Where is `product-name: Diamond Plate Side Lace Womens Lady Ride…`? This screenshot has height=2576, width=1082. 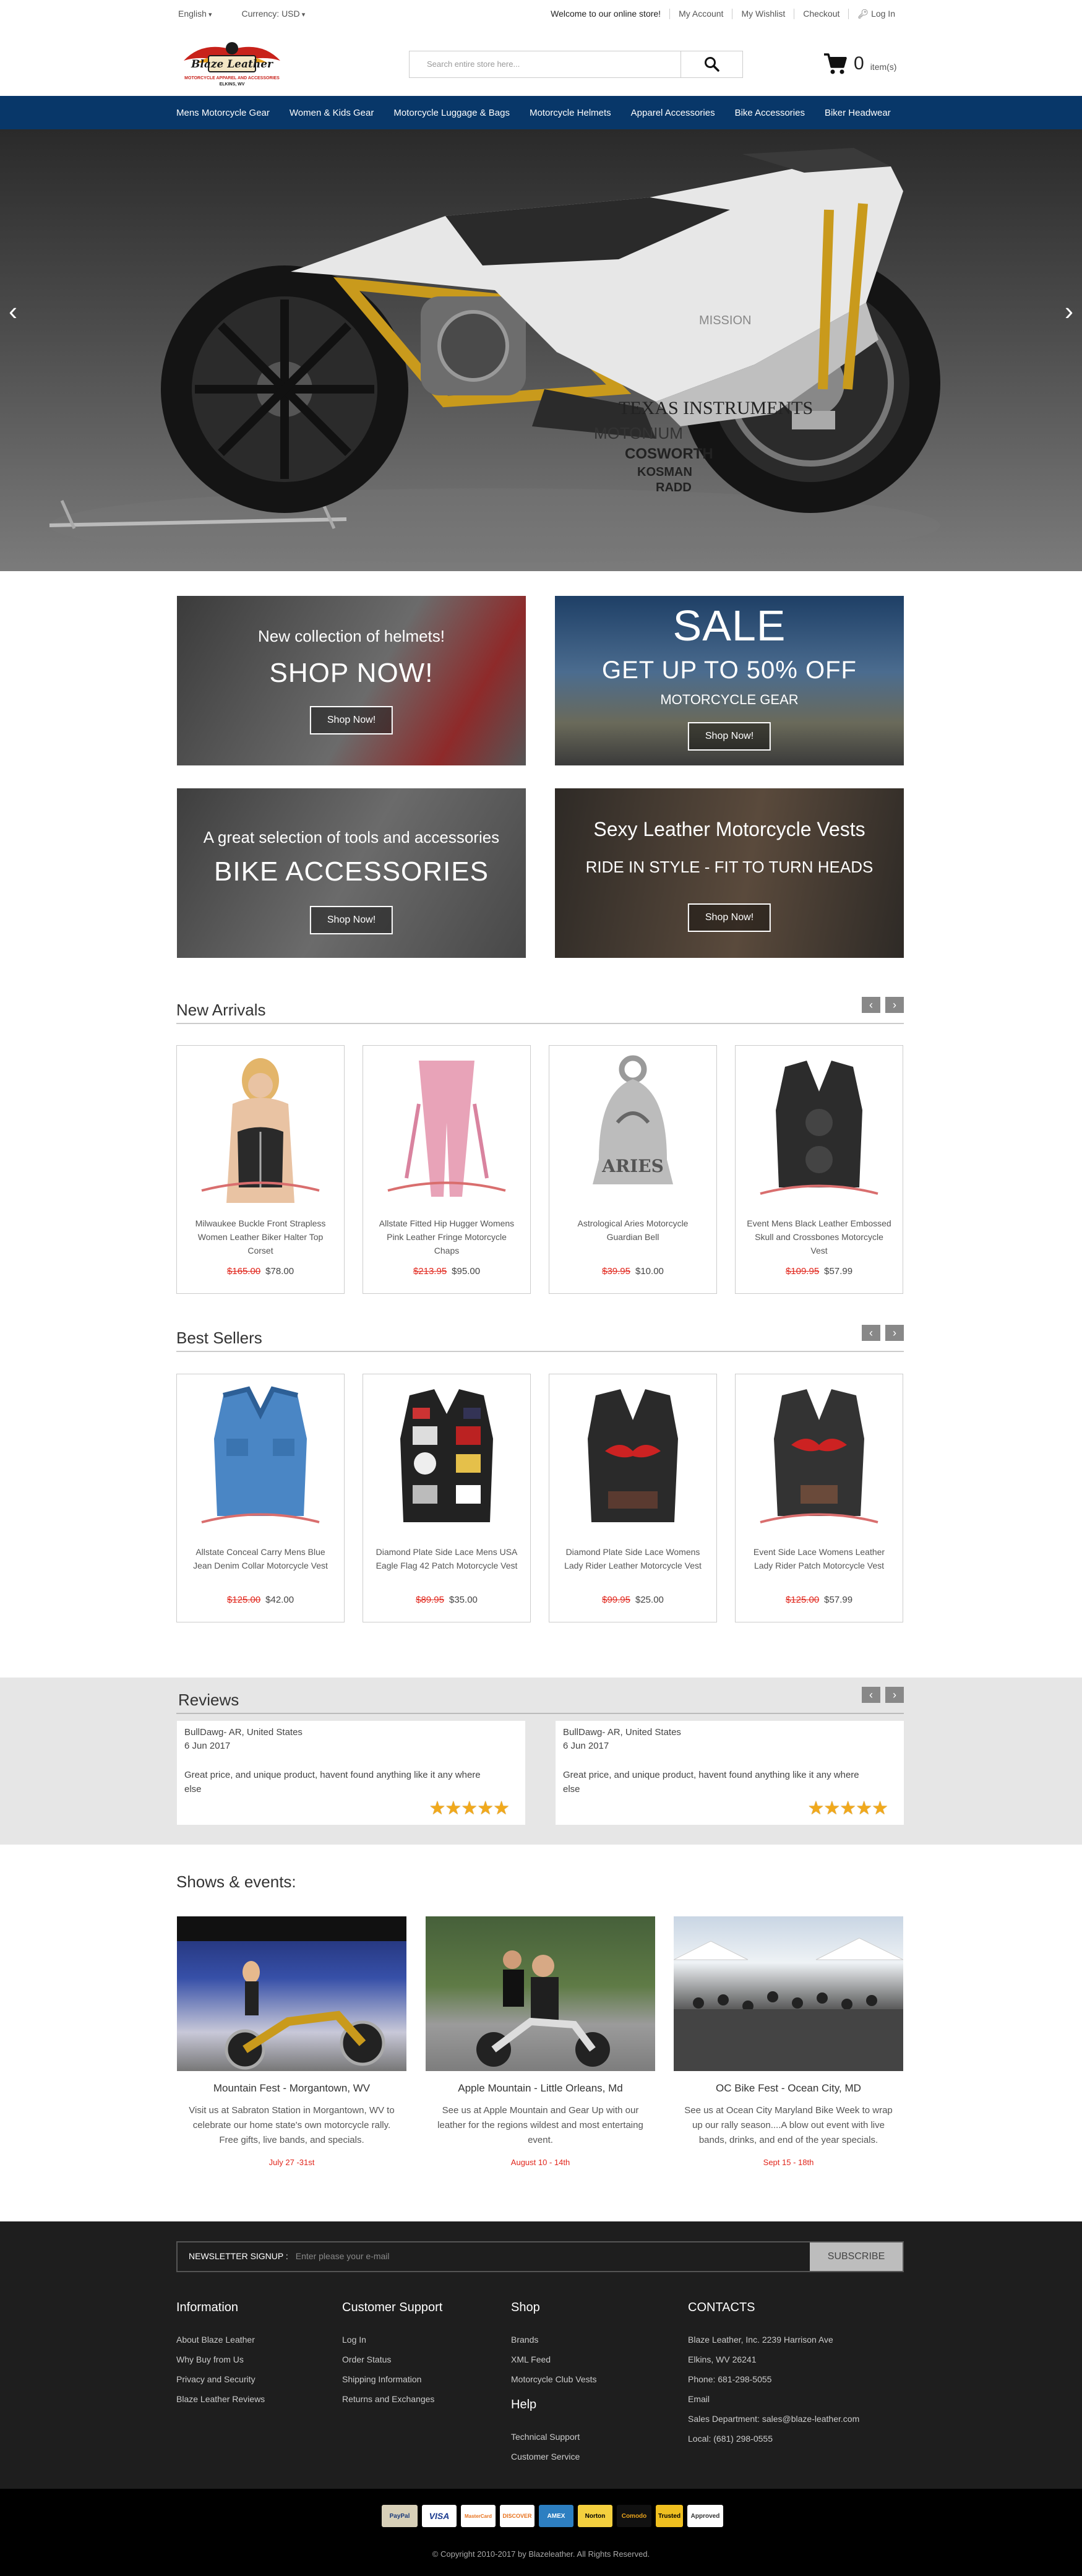 product-name: Diamond Plate Side Lace Womens Lady Ride… is located at coordinates (632, 1558).